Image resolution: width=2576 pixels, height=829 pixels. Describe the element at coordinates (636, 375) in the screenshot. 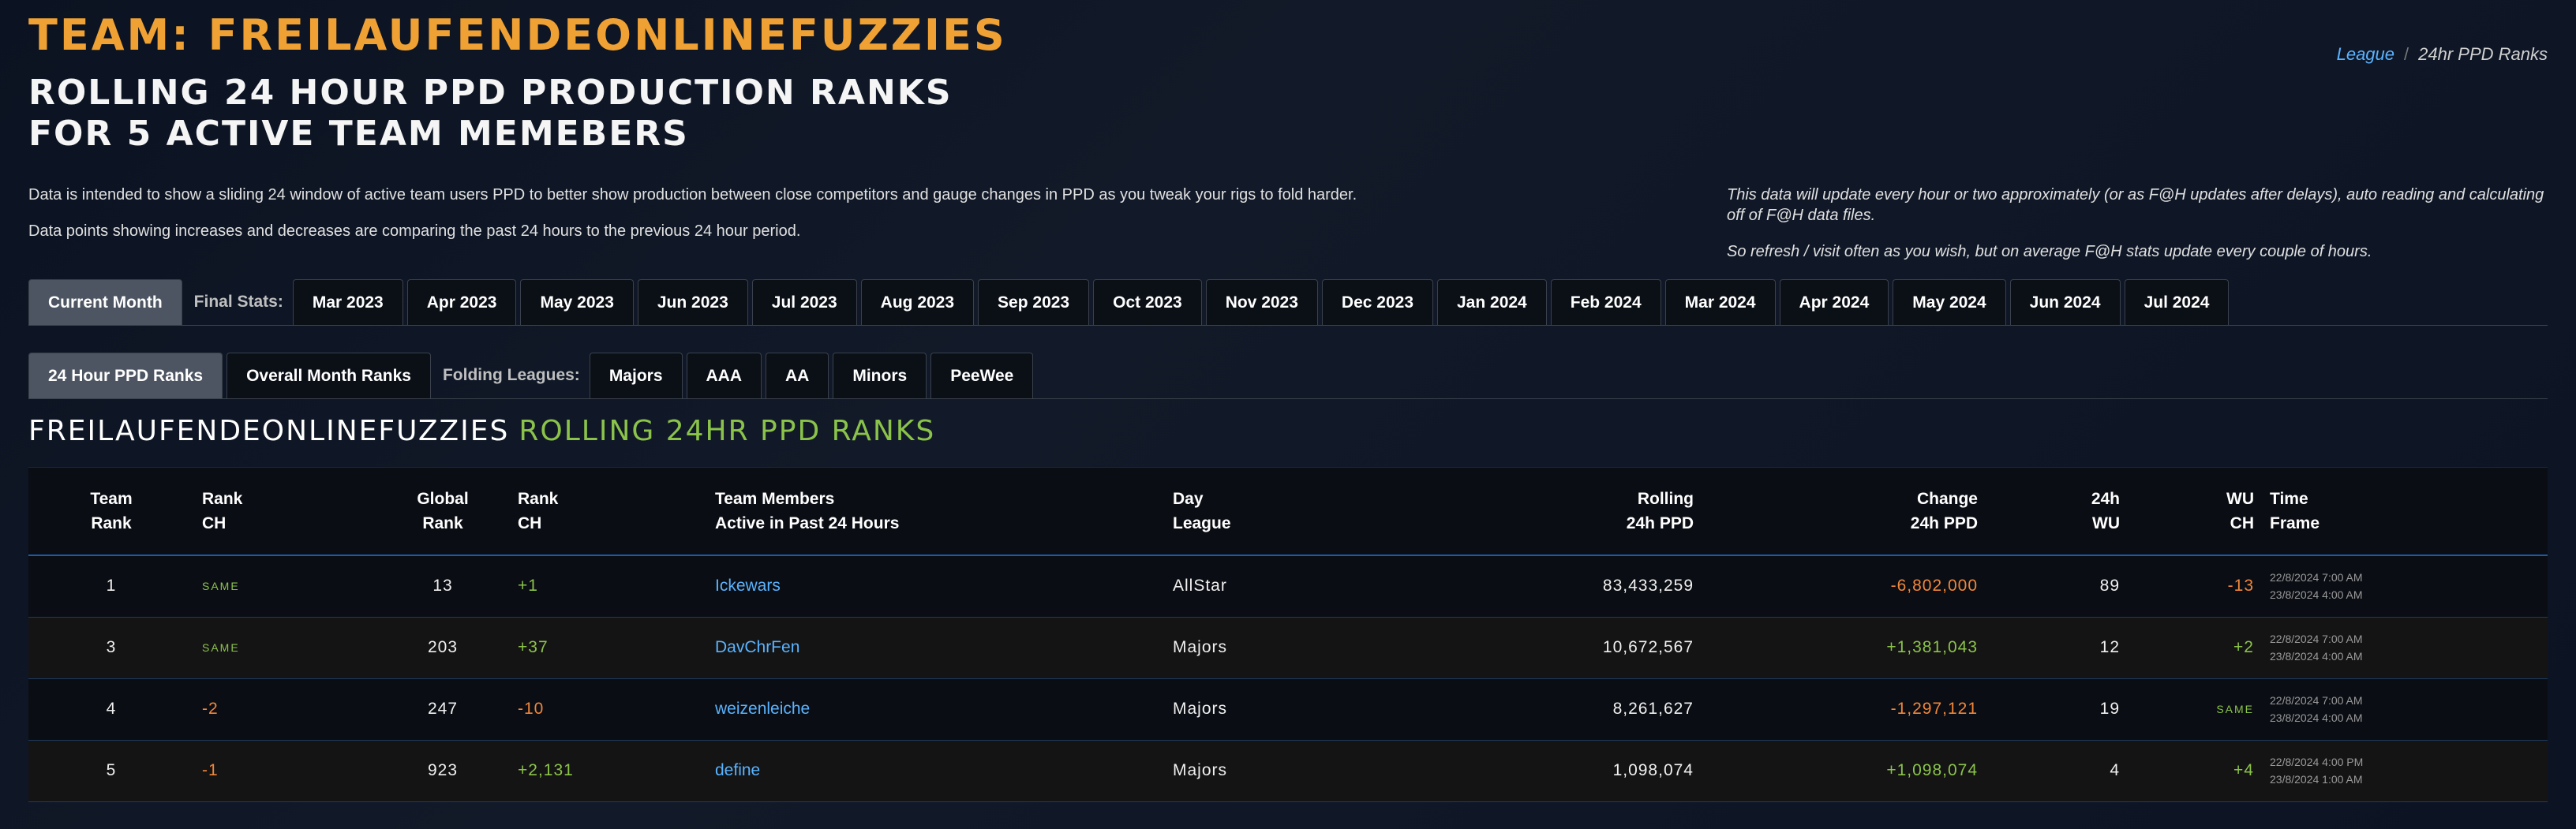

I see `tab-league-majors: Majors` at that location.